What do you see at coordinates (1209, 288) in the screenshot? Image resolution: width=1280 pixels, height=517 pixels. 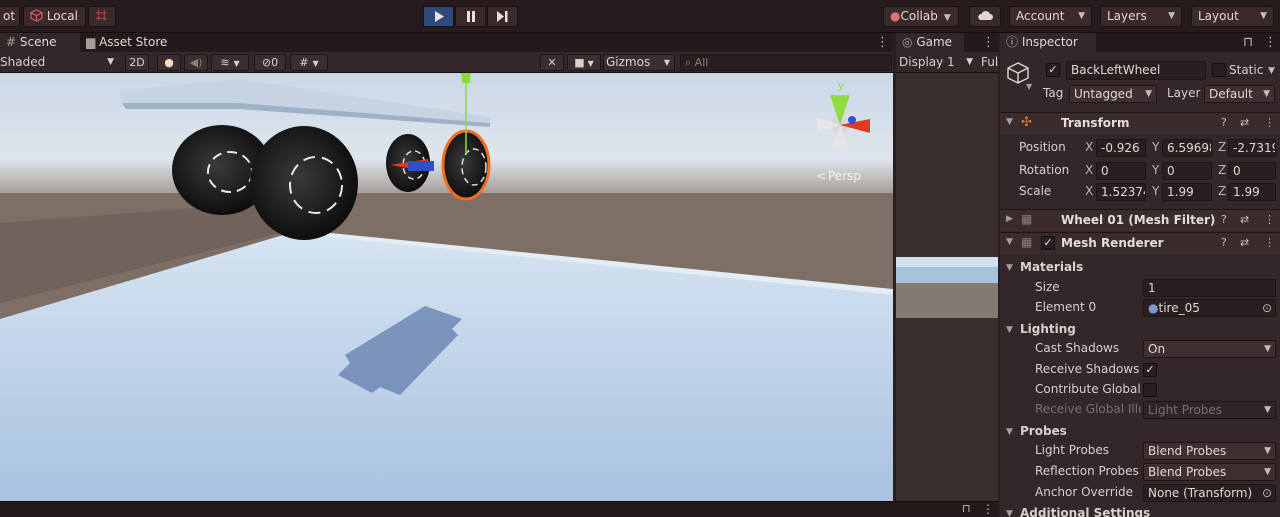 I see `materials-size-field: 1` at bounding box center [1209, 288].